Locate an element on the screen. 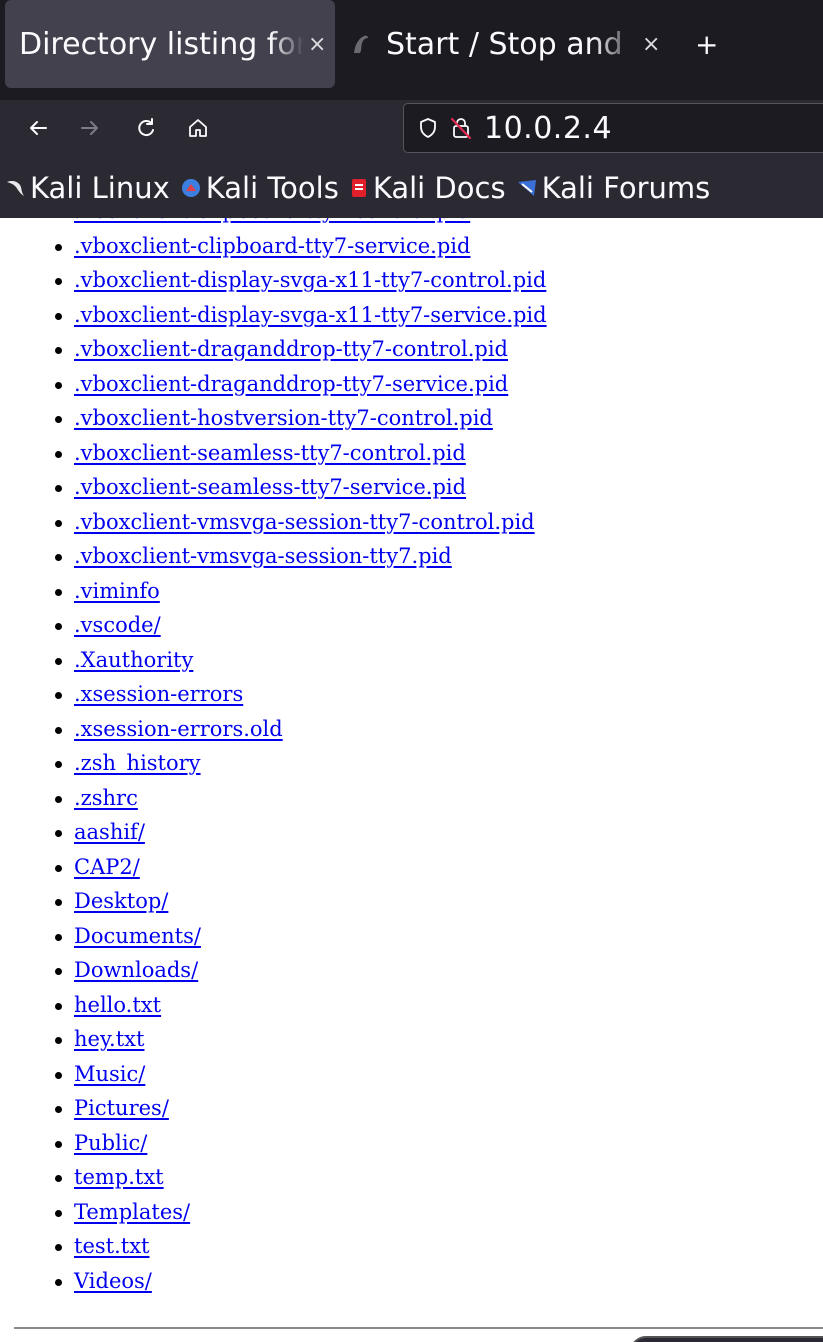  file-link: Templates/ is located at coordinates (132, 1212).